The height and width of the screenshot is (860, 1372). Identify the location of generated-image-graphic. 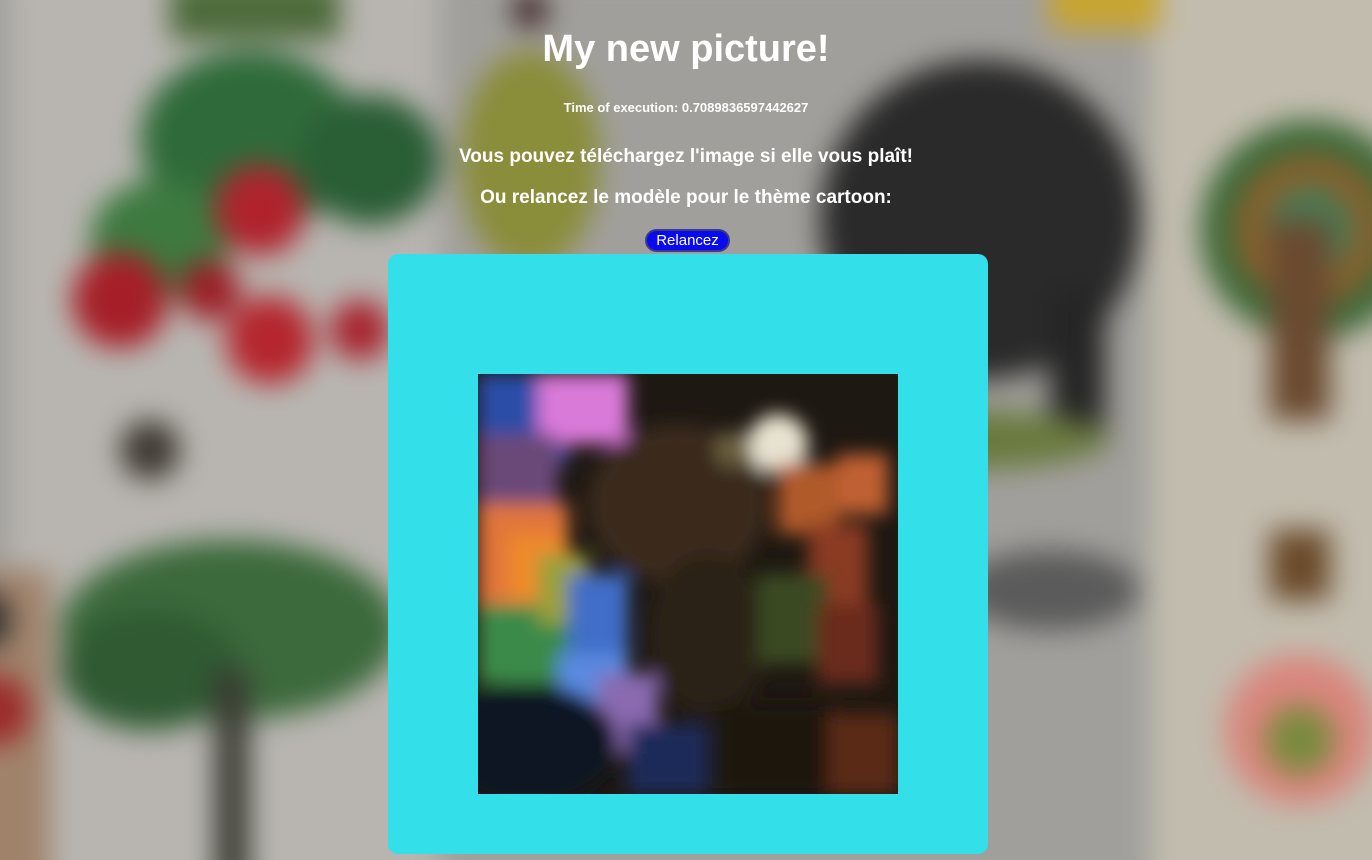
(688, 584).